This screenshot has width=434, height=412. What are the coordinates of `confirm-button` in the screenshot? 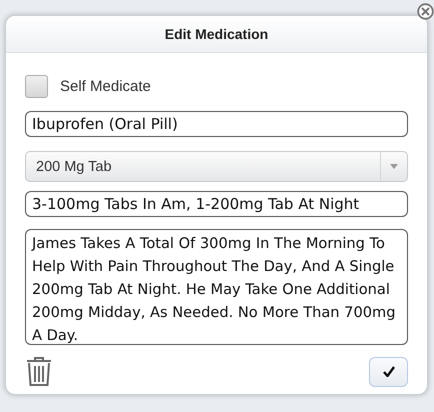 It's located at (388, 371).